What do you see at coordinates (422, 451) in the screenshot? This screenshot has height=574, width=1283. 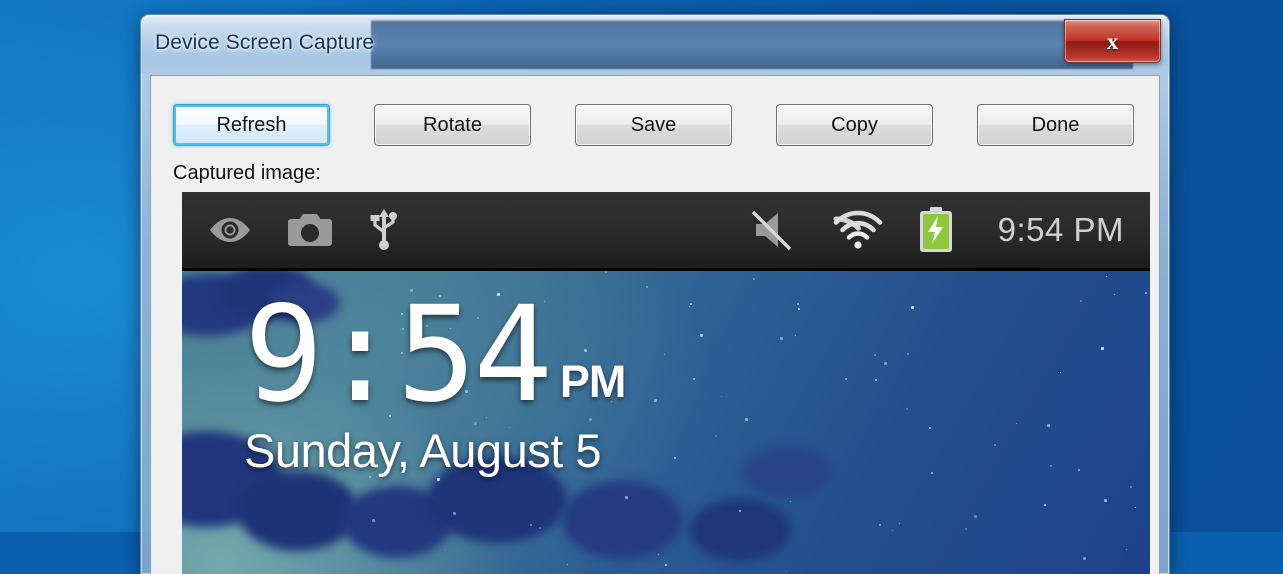 I see `clock-widget-date: Sunday, August 5` at bounding box center [422, 451].